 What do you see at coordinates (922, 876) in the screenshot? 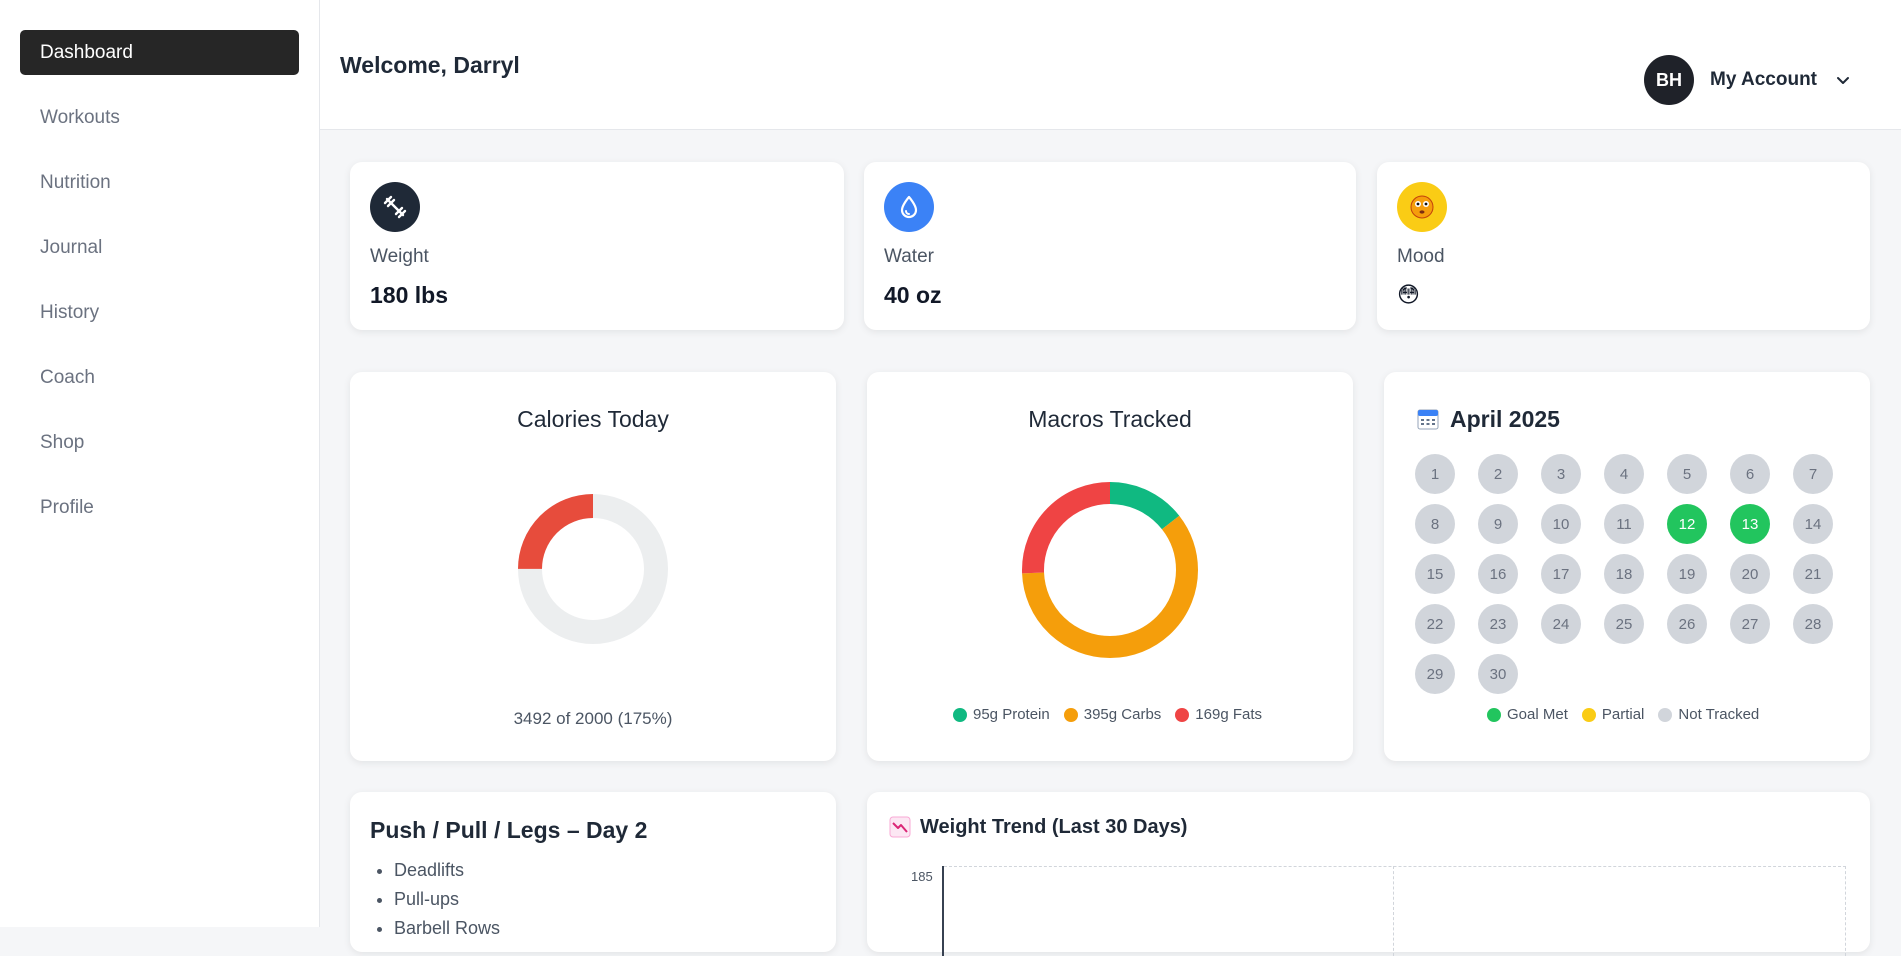
I see `y-axis-tick-label: 185` at bounding box center [922, 876].